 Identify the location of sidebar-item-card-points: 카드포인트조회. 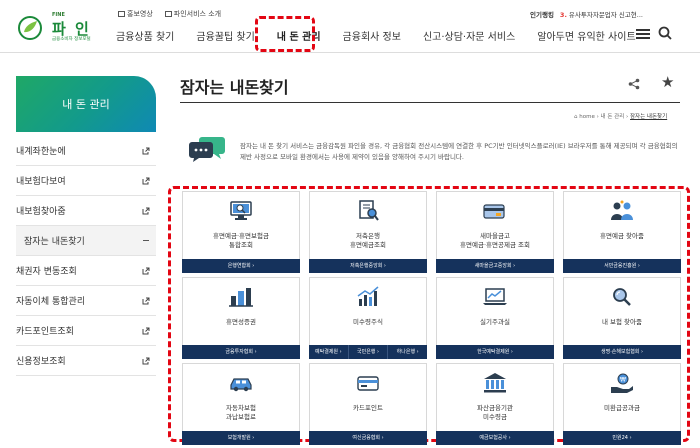
(86, 331).